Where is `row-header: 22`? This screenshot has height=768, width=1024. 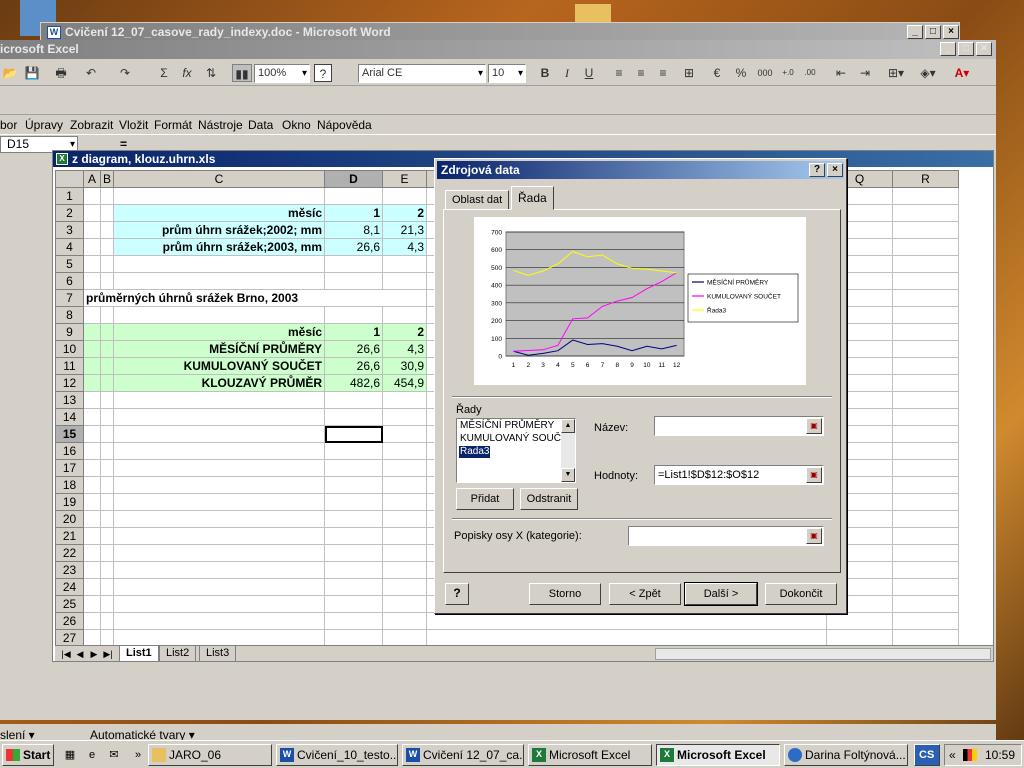
row-header: 22 is located at coordinates (69, 553).